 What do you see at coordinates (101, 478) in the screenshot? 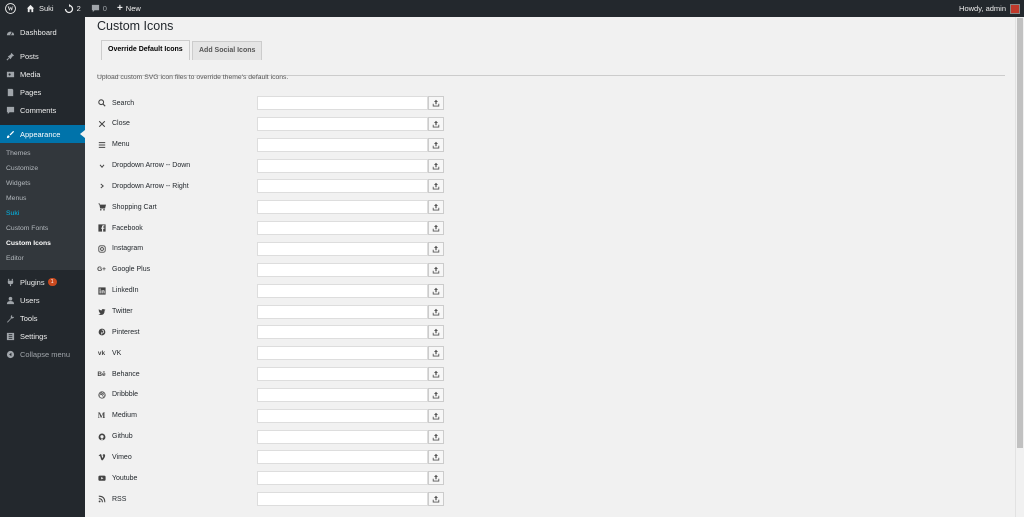
I see `youtube-icon` at bounding box center [101, 478].